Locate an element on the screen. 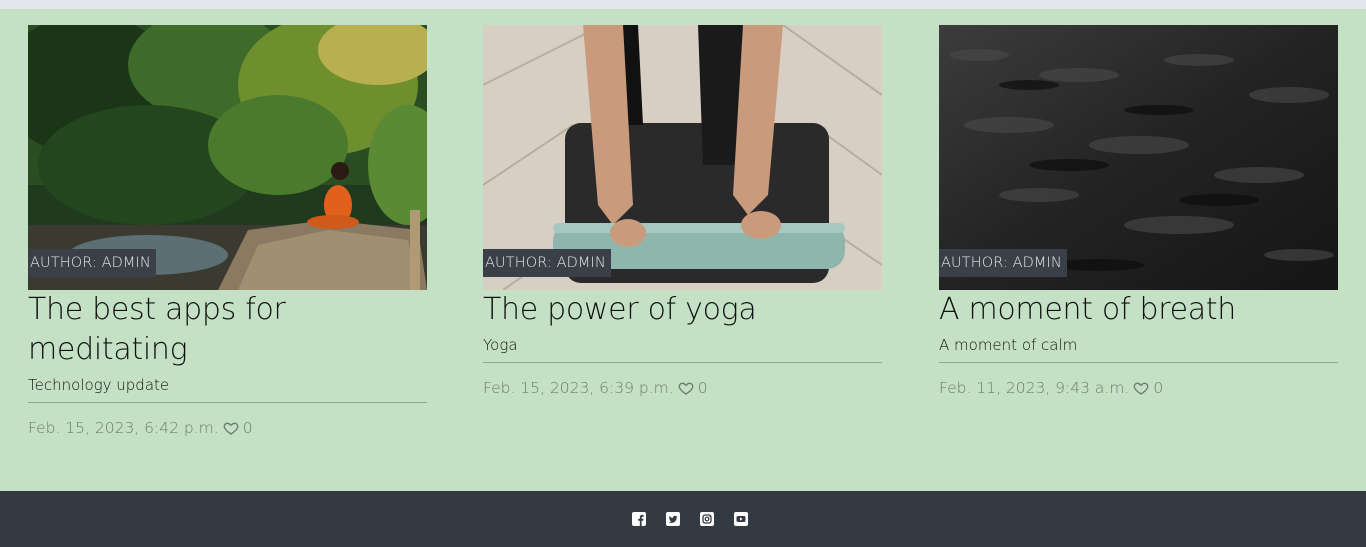 The height and width of the screenshot is (547, 1366). post-title: The best apps for meditating is located at coordinates (227, 330).